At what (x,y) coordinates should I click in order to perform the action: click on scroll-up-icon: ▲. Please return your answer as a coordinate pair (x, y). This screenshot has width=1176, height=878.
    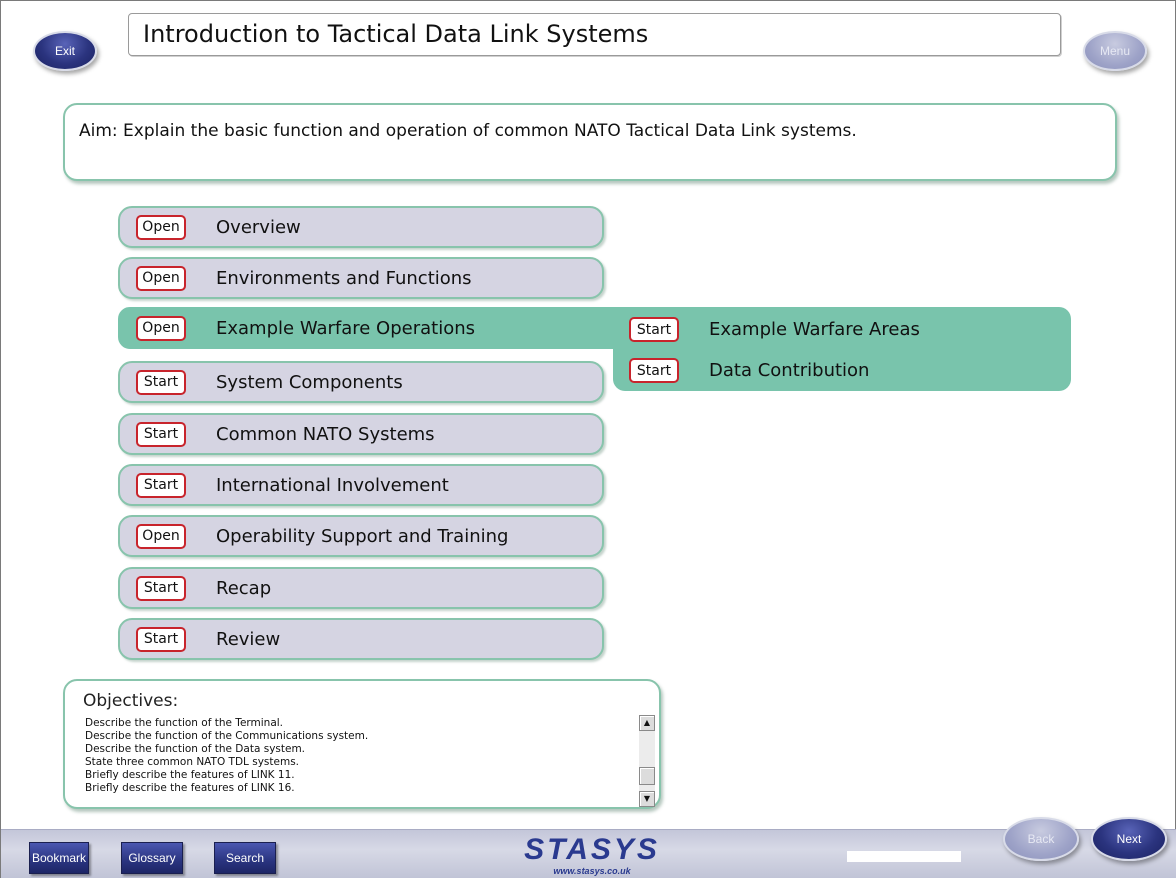
    Looking at the image, I should click on (647, 722).